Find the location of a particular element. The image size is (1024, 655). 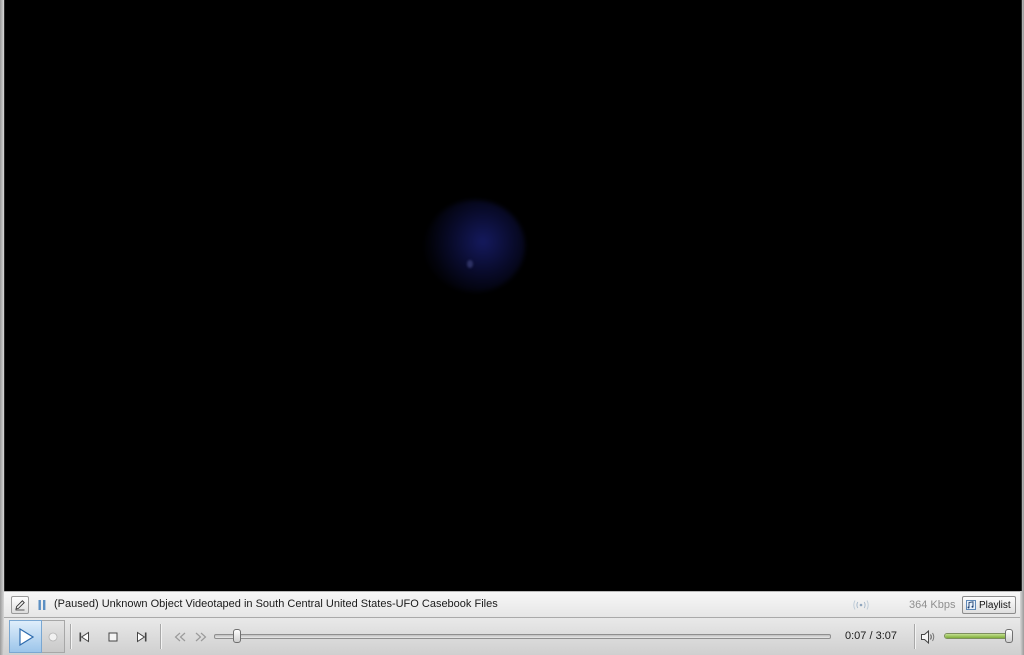

volume-slider is located at coordinates (977, 636).